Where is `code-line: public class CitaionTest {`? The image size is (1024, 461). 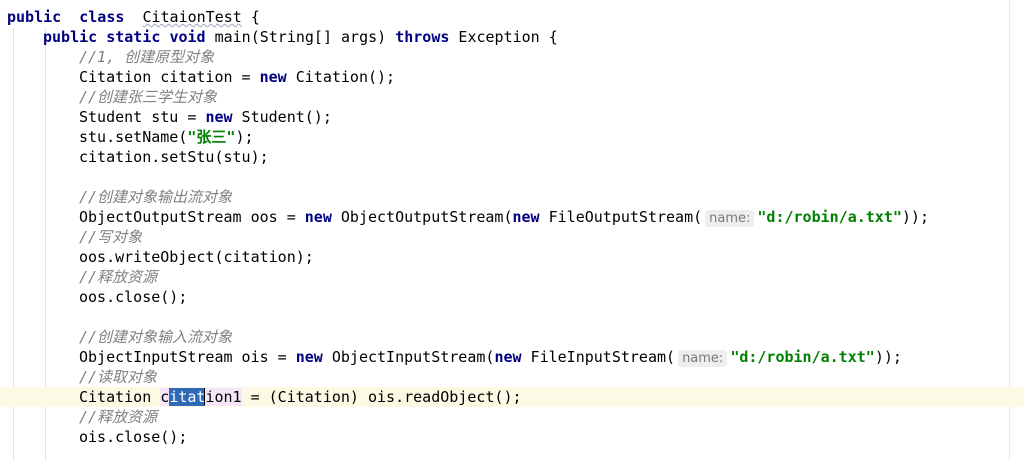
code-line: public class CitaionTest { is located at coordinates (512, 17).